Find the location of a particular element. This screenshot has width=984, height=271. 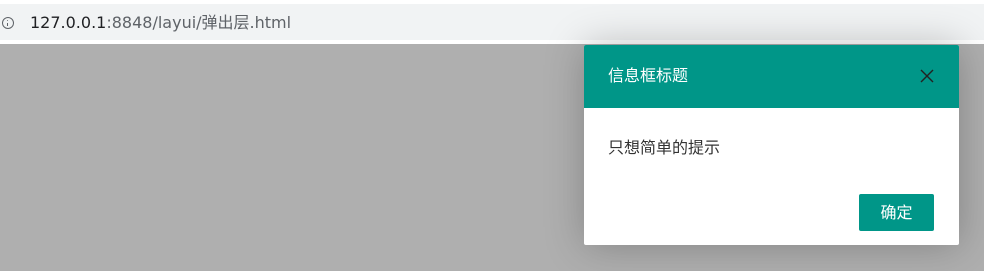

dialog-header: 信息框标题 is located at coordinates (771, 76).